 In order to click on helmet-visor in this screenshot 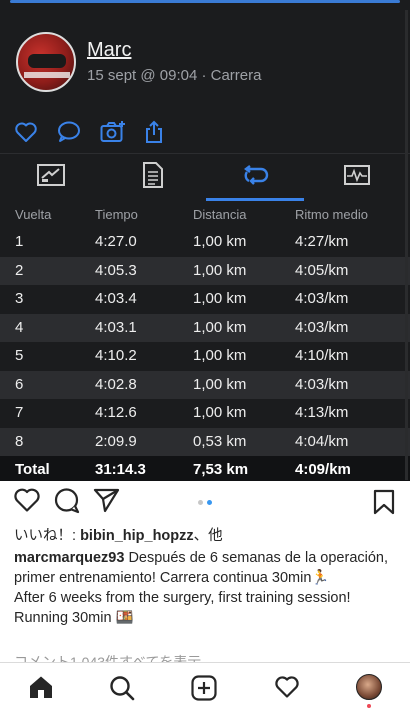, I will do `click(47, 61)`.